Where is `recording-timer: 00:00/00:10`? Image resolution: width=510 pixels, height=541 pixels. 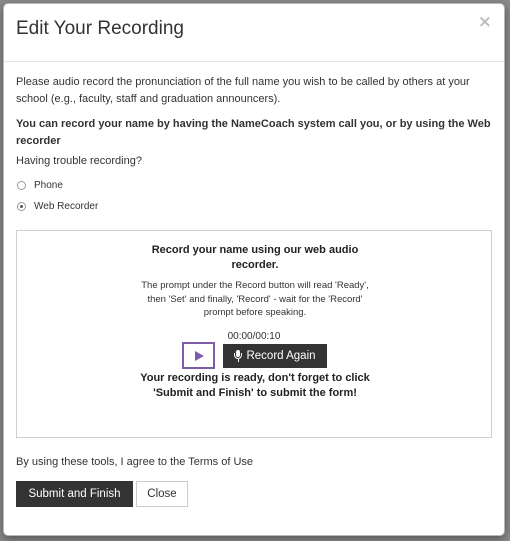
recording-timer: 00:00/00:10 is located at coordinates (254, 336).